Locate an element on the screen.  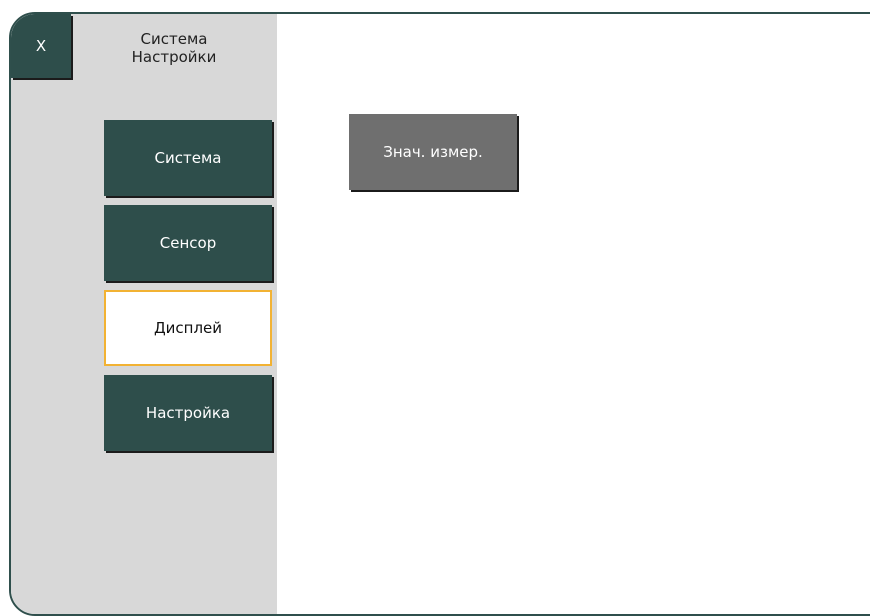
sidebar-item-label: Дисплей is located at coordinates (188, 328).